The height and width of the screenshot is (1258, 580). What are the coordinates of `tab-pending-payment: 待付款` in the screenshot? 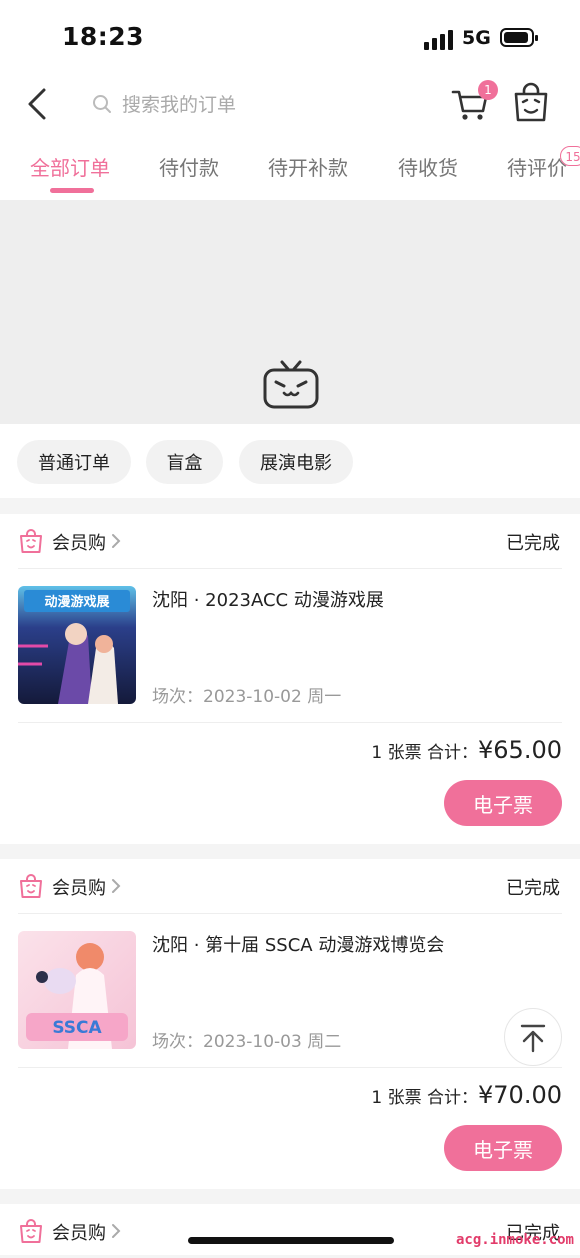 It's located at (189, 166).